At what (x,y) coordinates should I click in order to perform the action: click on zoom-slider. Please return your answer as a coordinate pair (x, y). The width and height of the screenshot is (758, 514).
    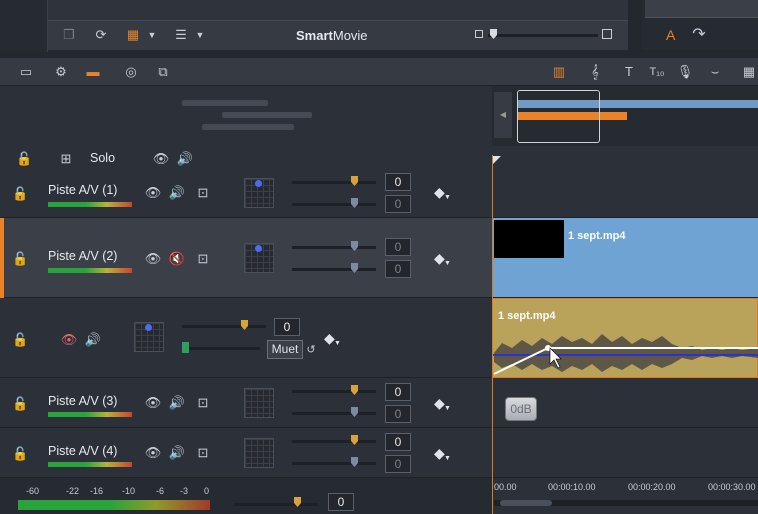
    Looking at the image, I should click on (543, 35).